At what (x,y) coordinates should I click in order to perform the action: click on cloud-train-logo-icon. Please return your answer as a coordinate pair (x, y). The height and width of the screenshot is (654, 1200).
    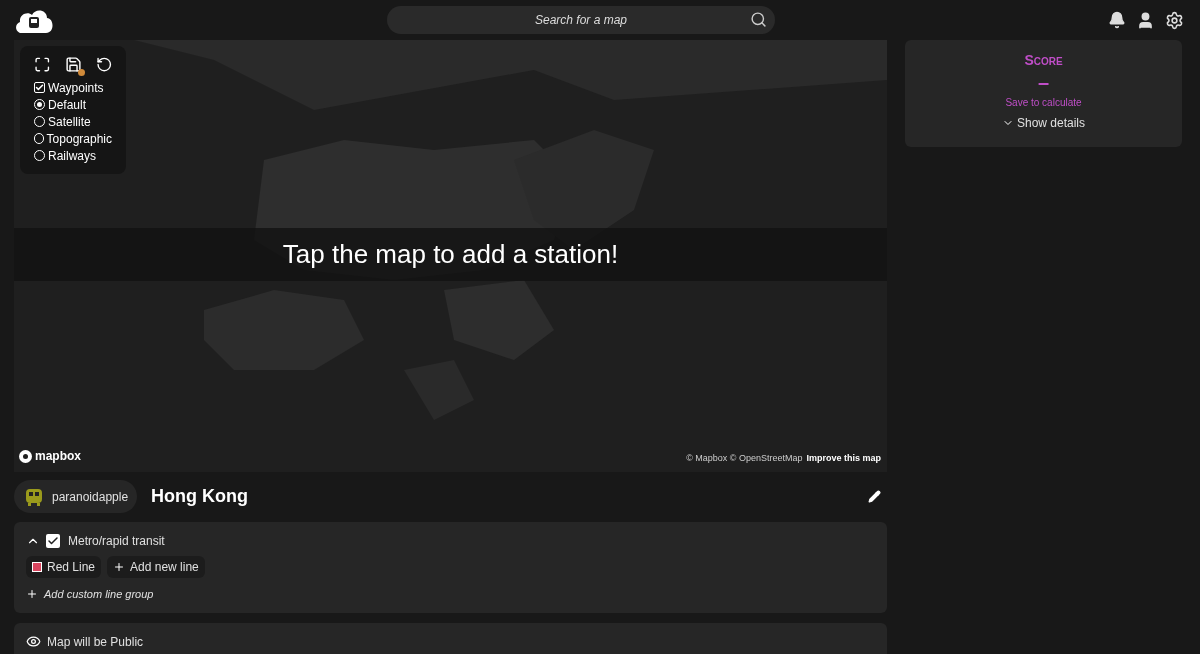
    Looking at the image, I should click on (34, 20).